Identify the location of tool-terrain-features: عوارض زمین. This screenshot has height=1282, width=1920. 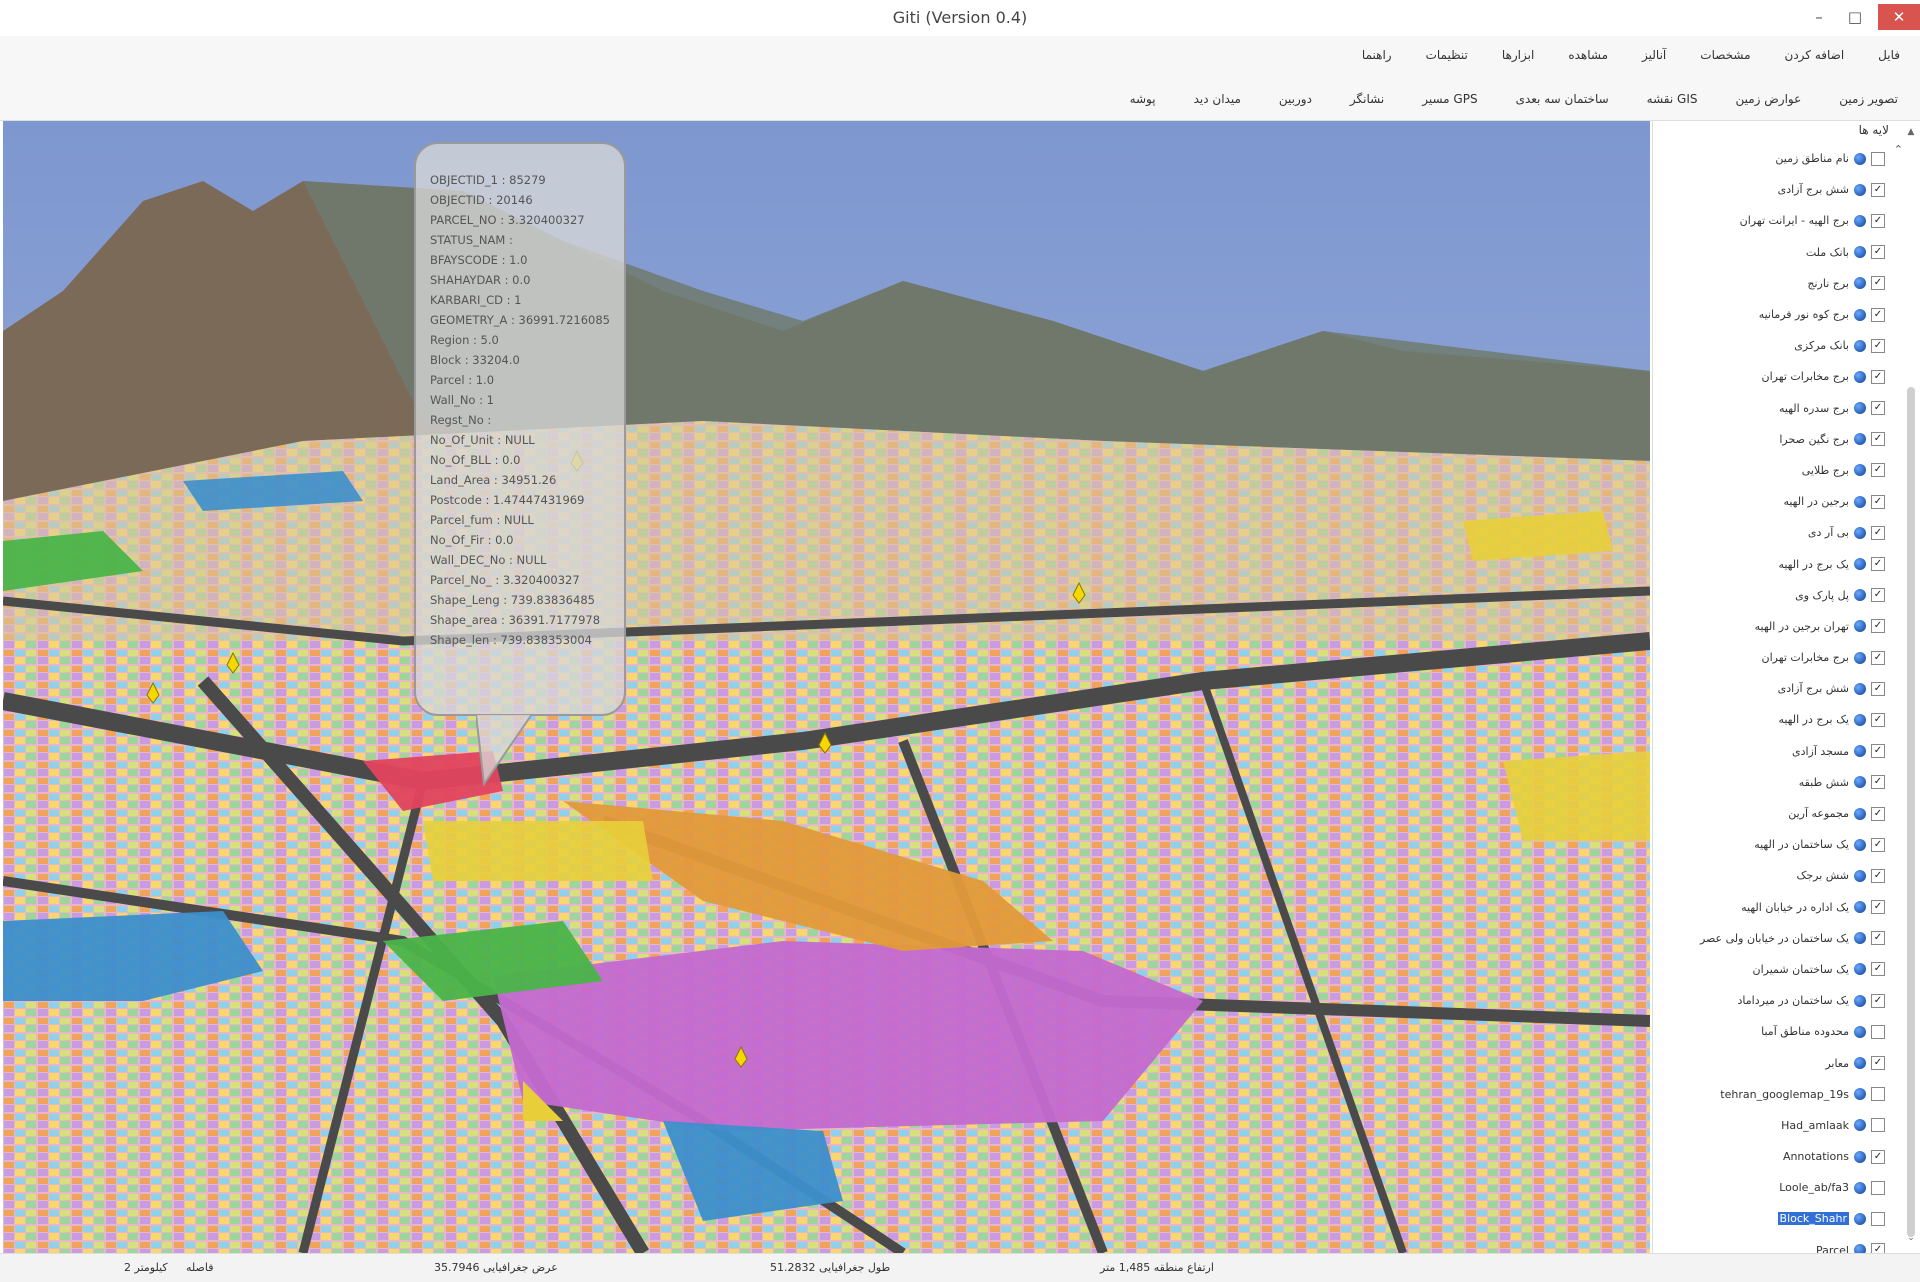
(1769, 99).